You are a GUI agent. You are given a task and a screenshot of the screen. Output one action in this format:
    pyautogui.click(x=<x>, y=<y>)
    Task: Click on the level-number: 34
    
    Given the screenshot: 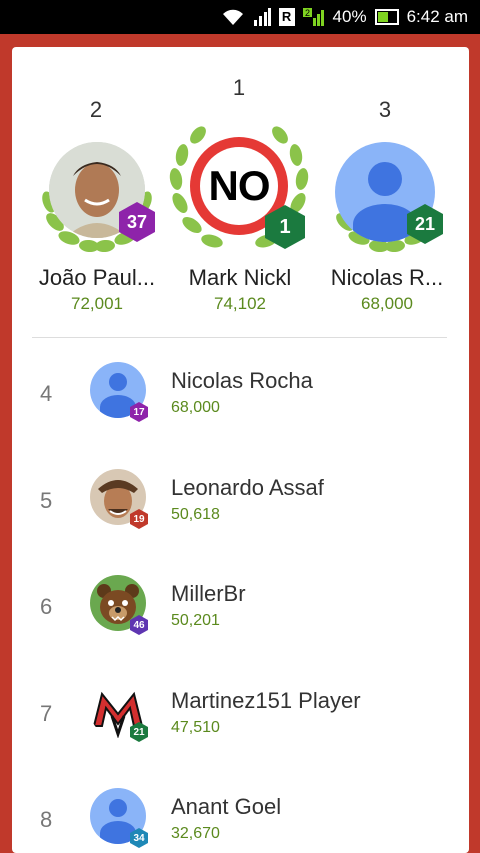 What is the action you would take?
    pyautogui.click(x=139, y=838)
    